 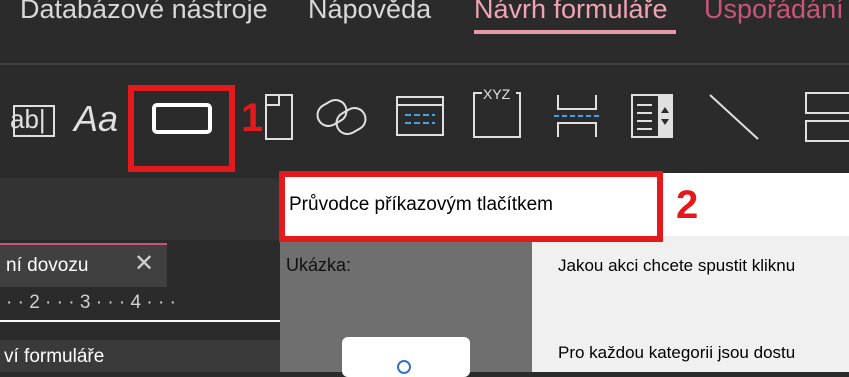 What do you see at coordinates (499, 113) in the screenshot?
I see `navigation-control-icon: XYZ` at bounding box center [499, 113].